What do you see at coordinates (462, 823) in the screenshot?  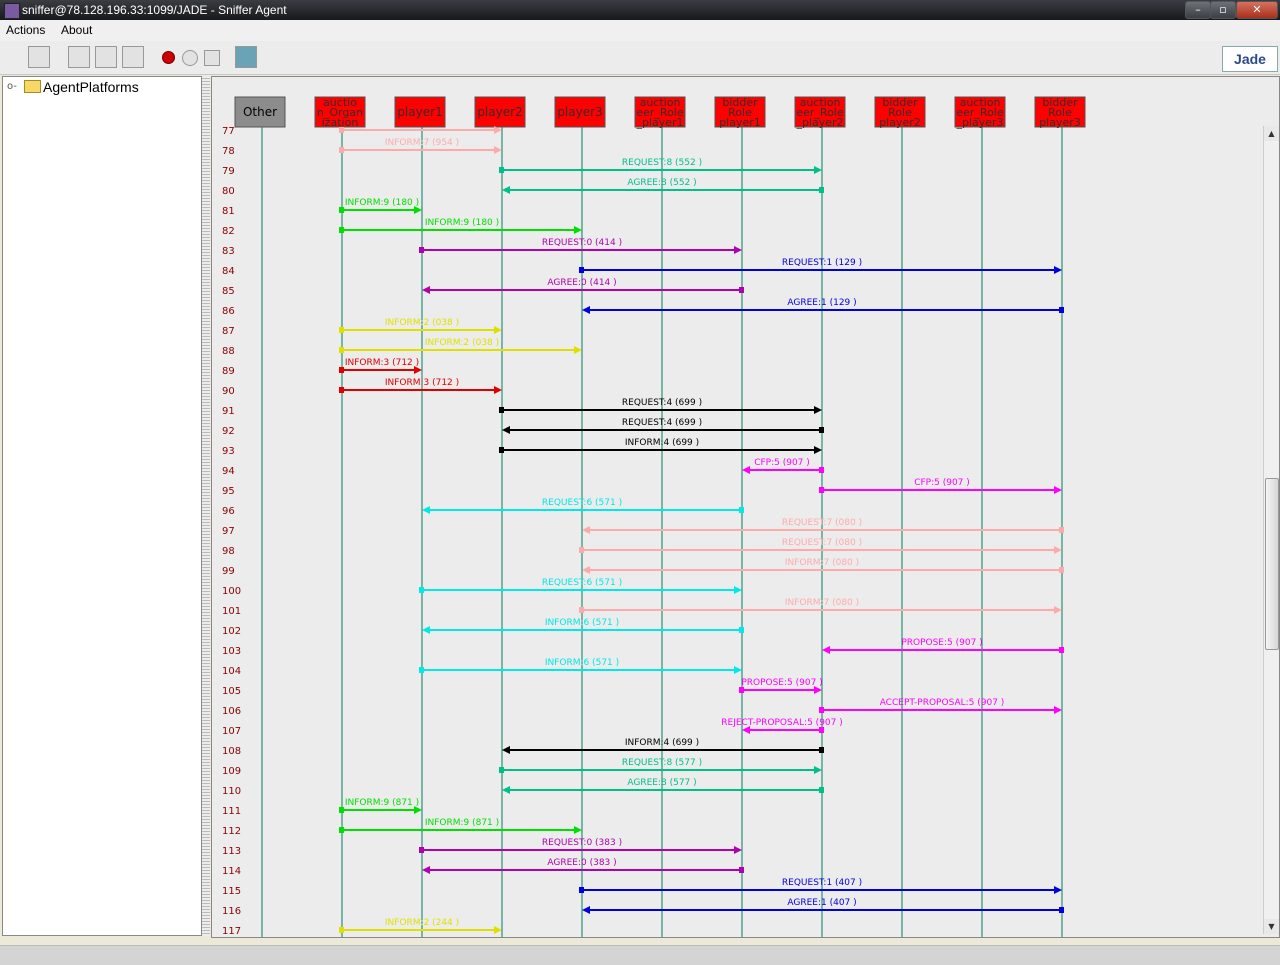 I see `message-label: INFORM:9 (871 )` at bounding box center [462, 823].